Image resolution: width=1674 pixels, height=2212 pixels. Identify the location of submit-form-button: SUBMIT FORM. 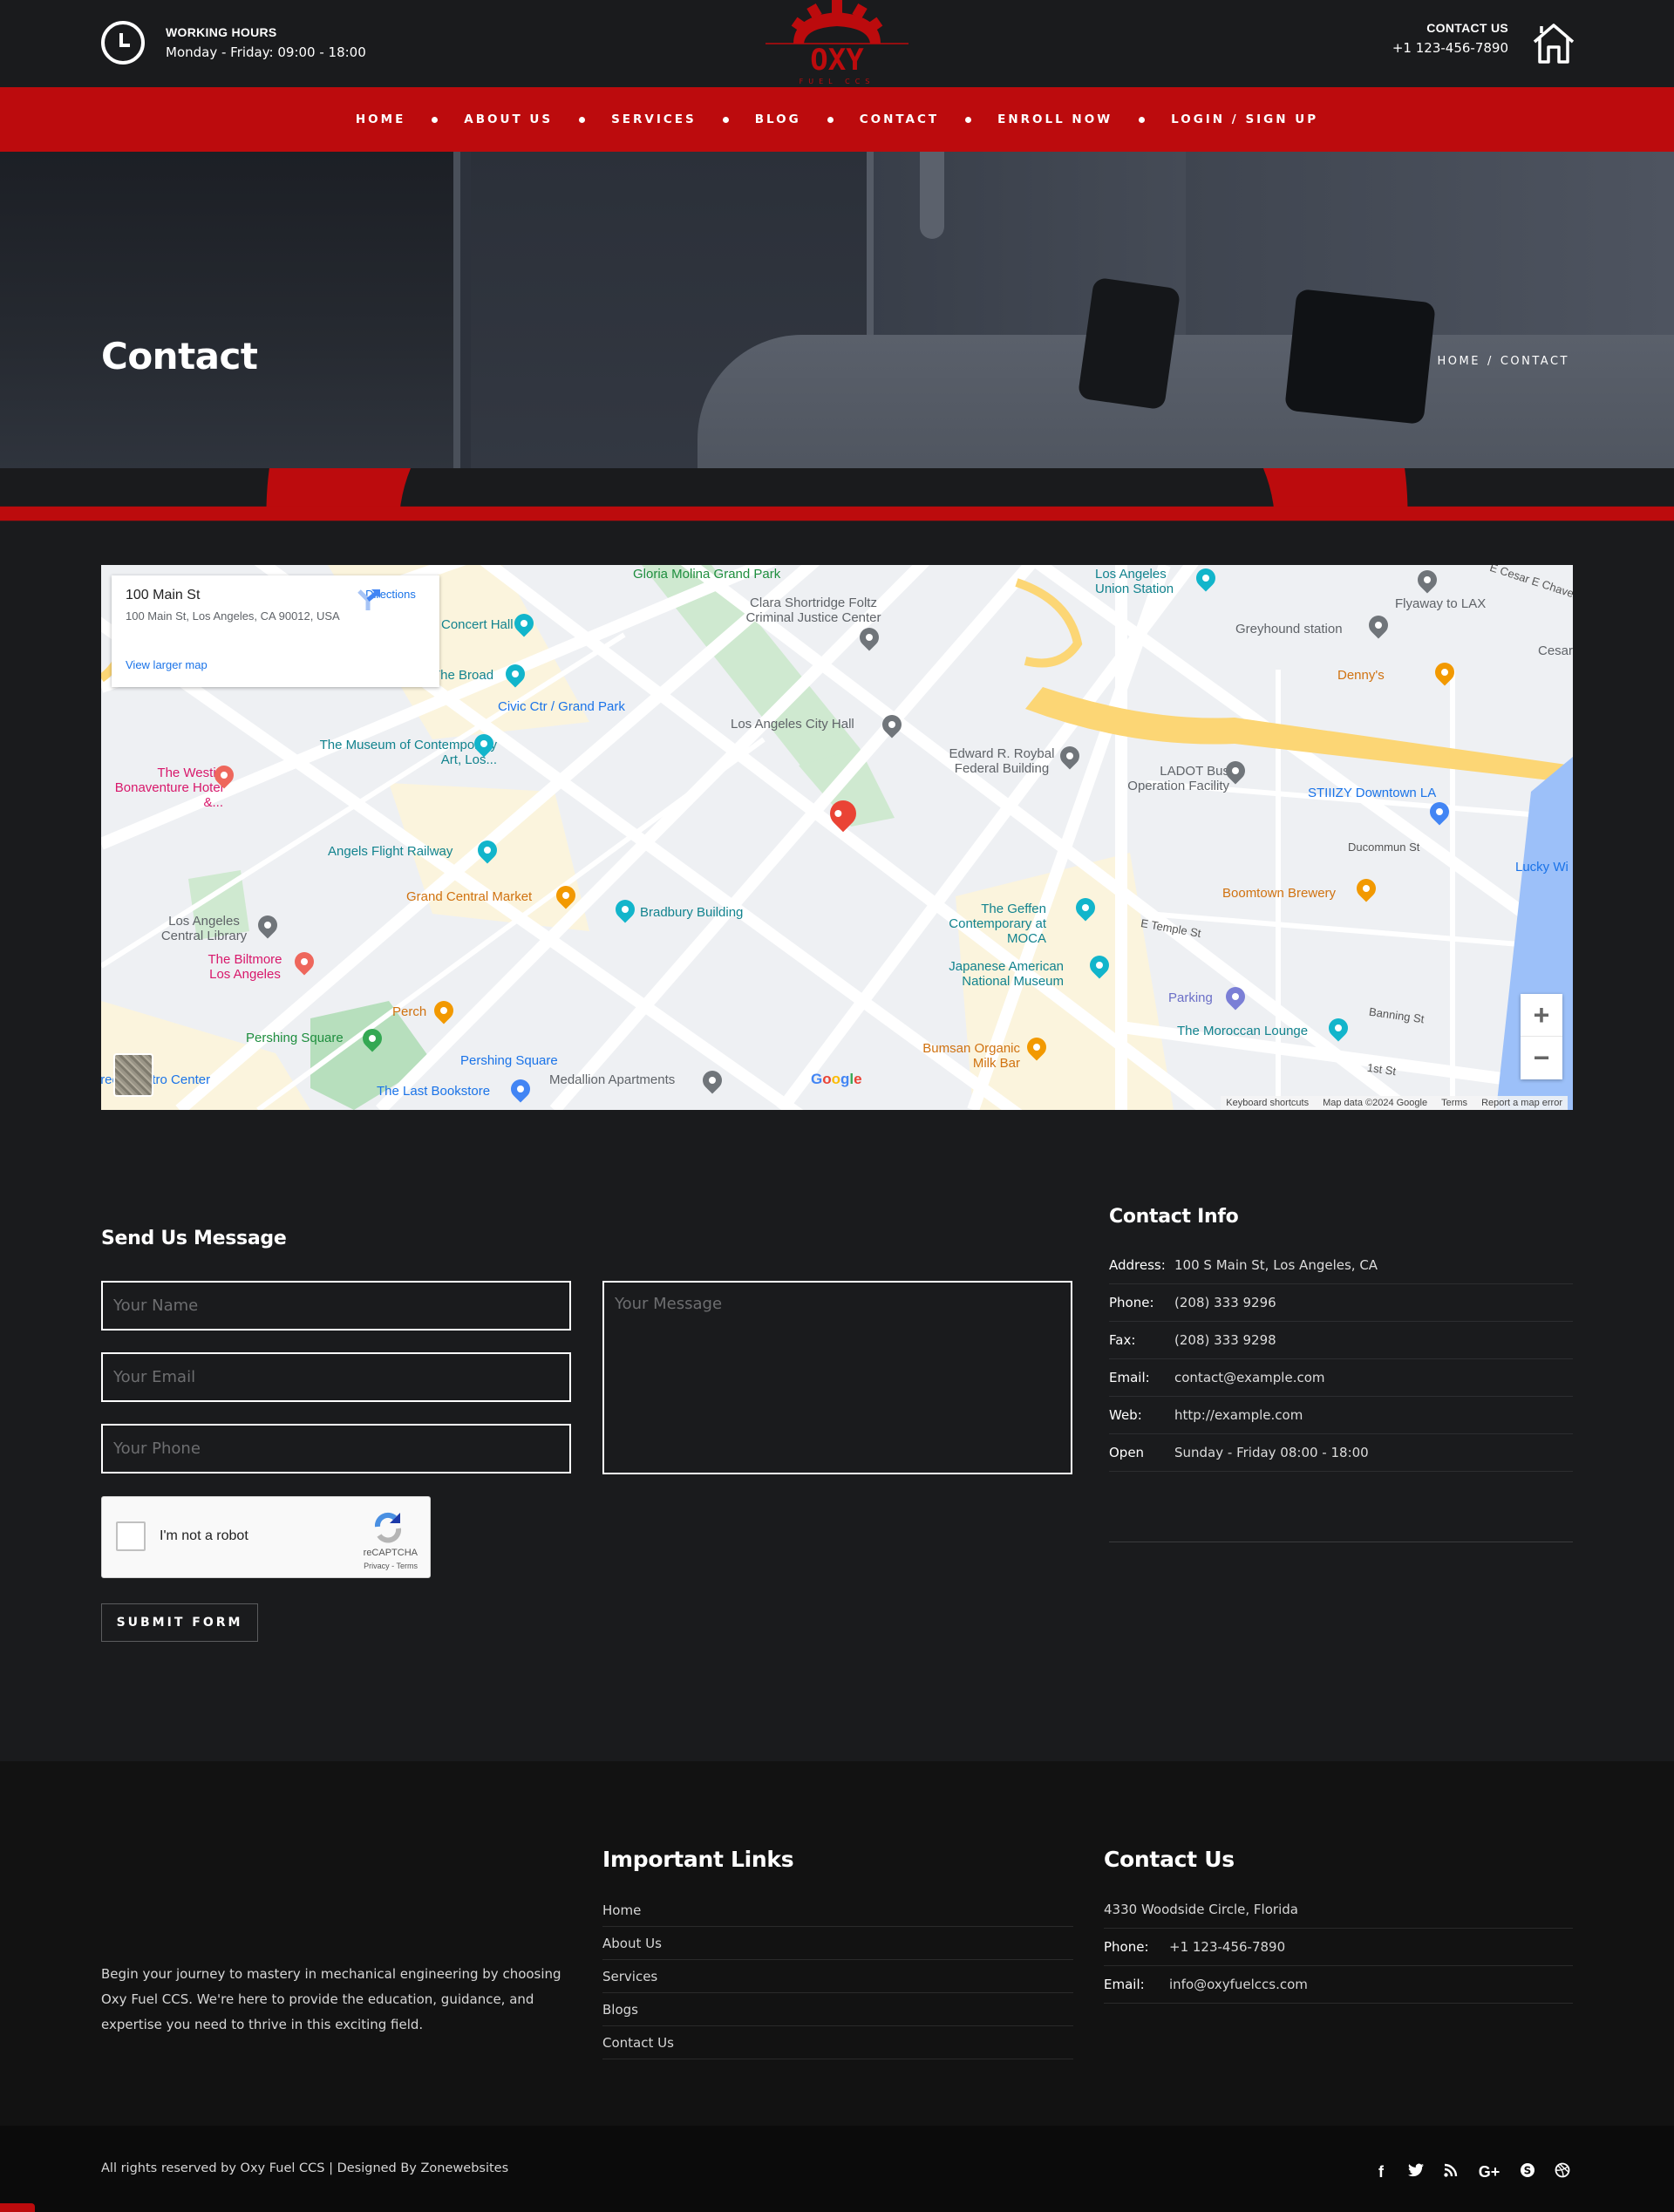
(179, 1622).